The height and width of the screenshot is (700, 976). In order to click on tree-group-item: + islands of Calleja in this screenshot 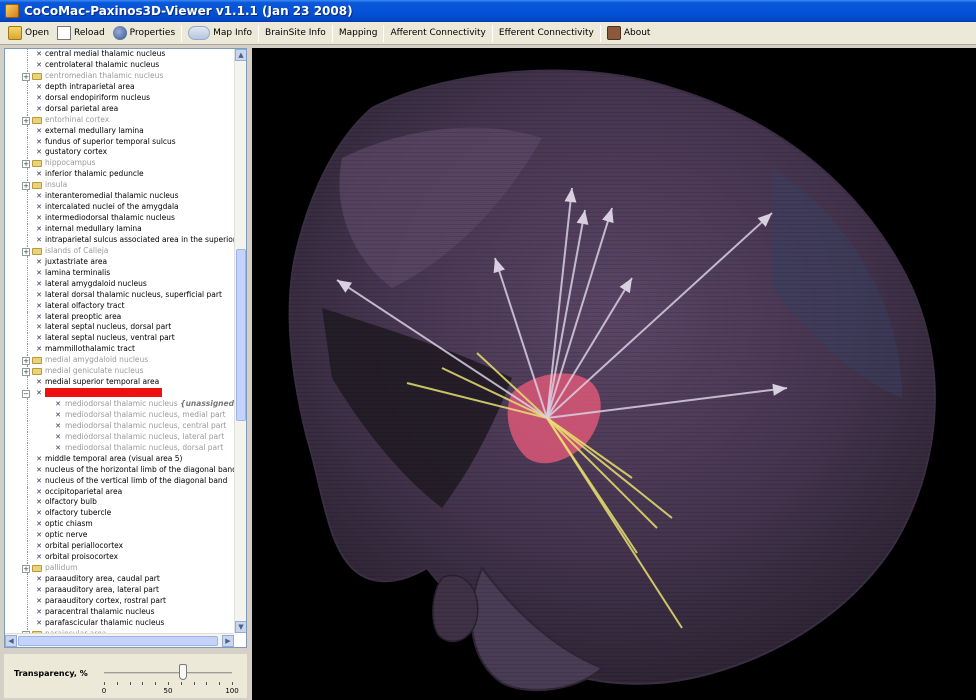, I will do `click(119, 251)`.